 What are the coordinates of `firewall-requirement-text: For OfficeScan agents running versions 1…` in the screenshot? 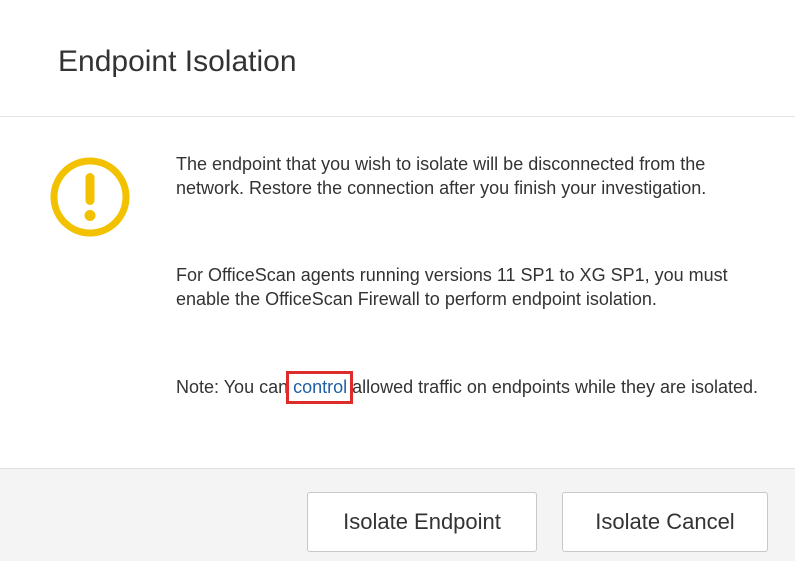 It's located at (452, 287).